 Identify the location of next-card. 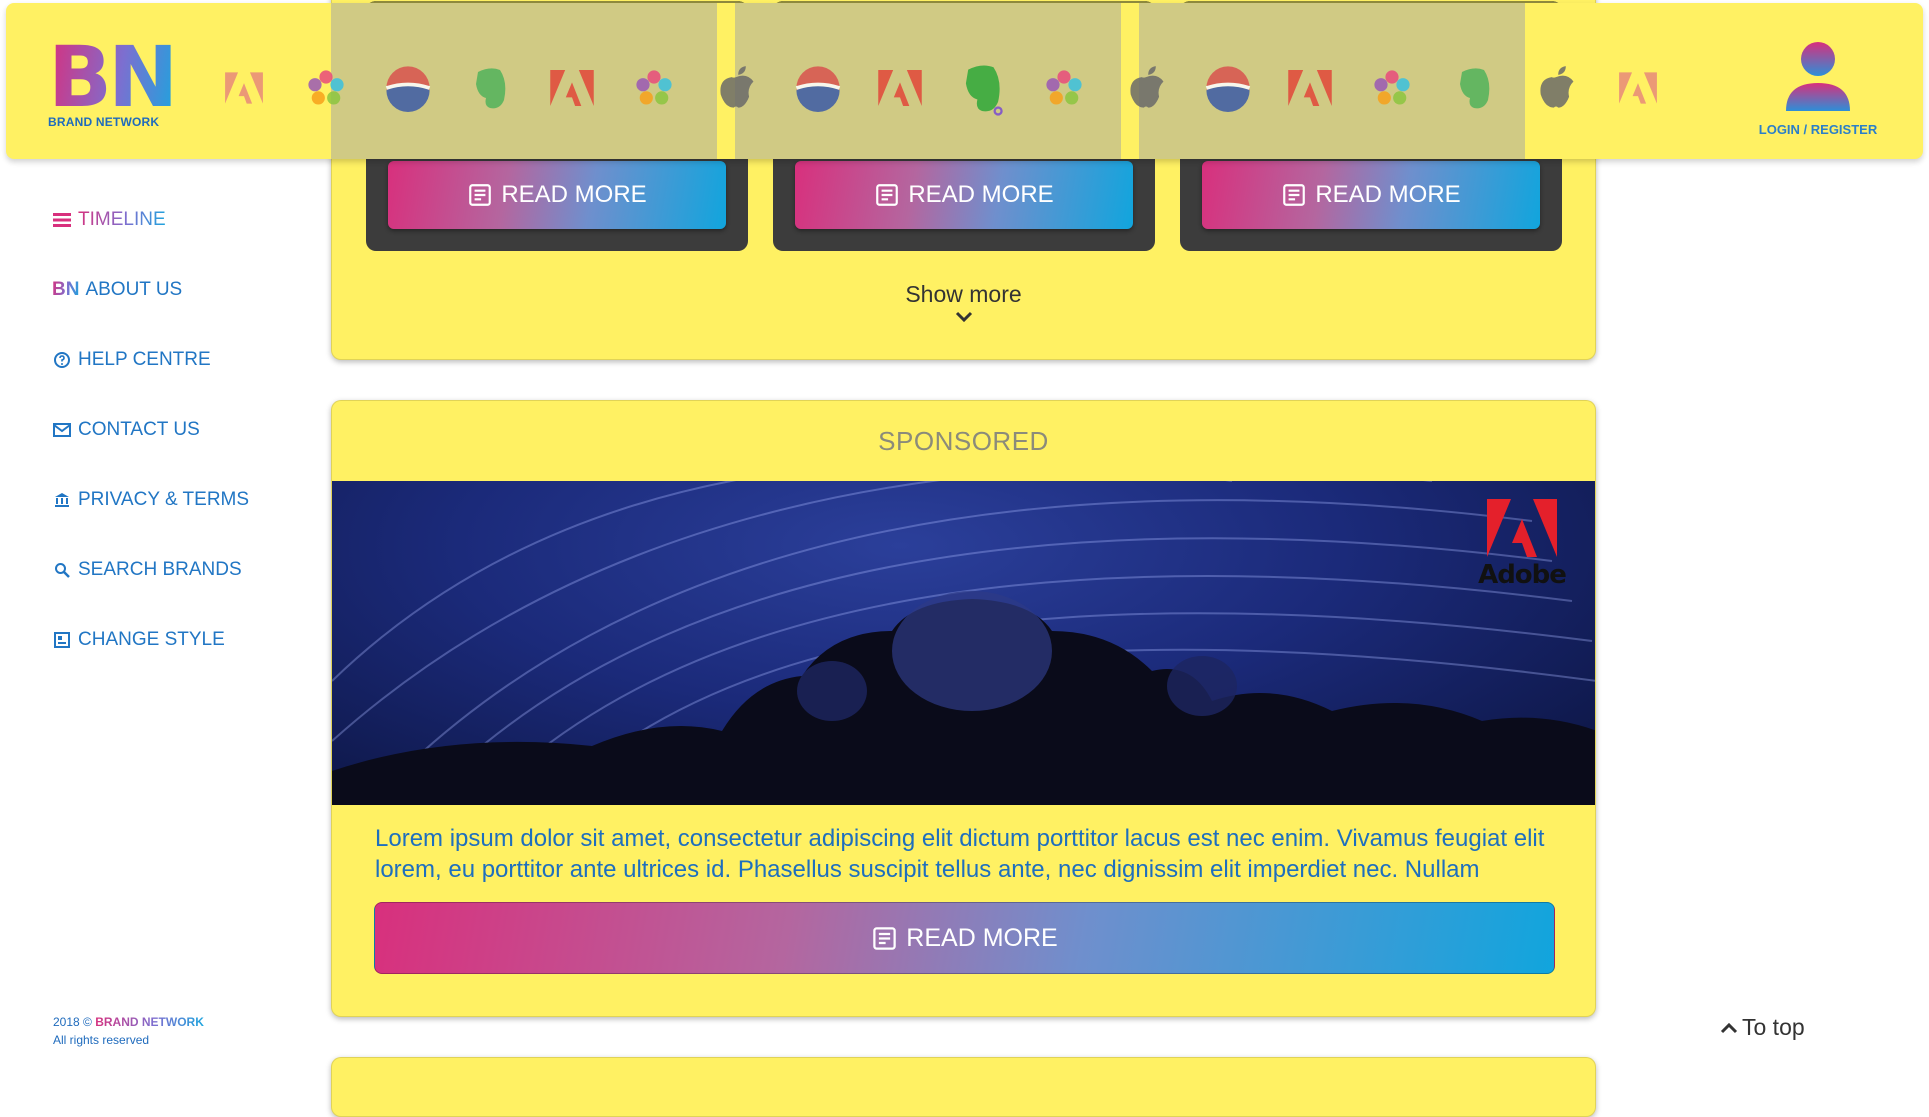
(963, 1087).